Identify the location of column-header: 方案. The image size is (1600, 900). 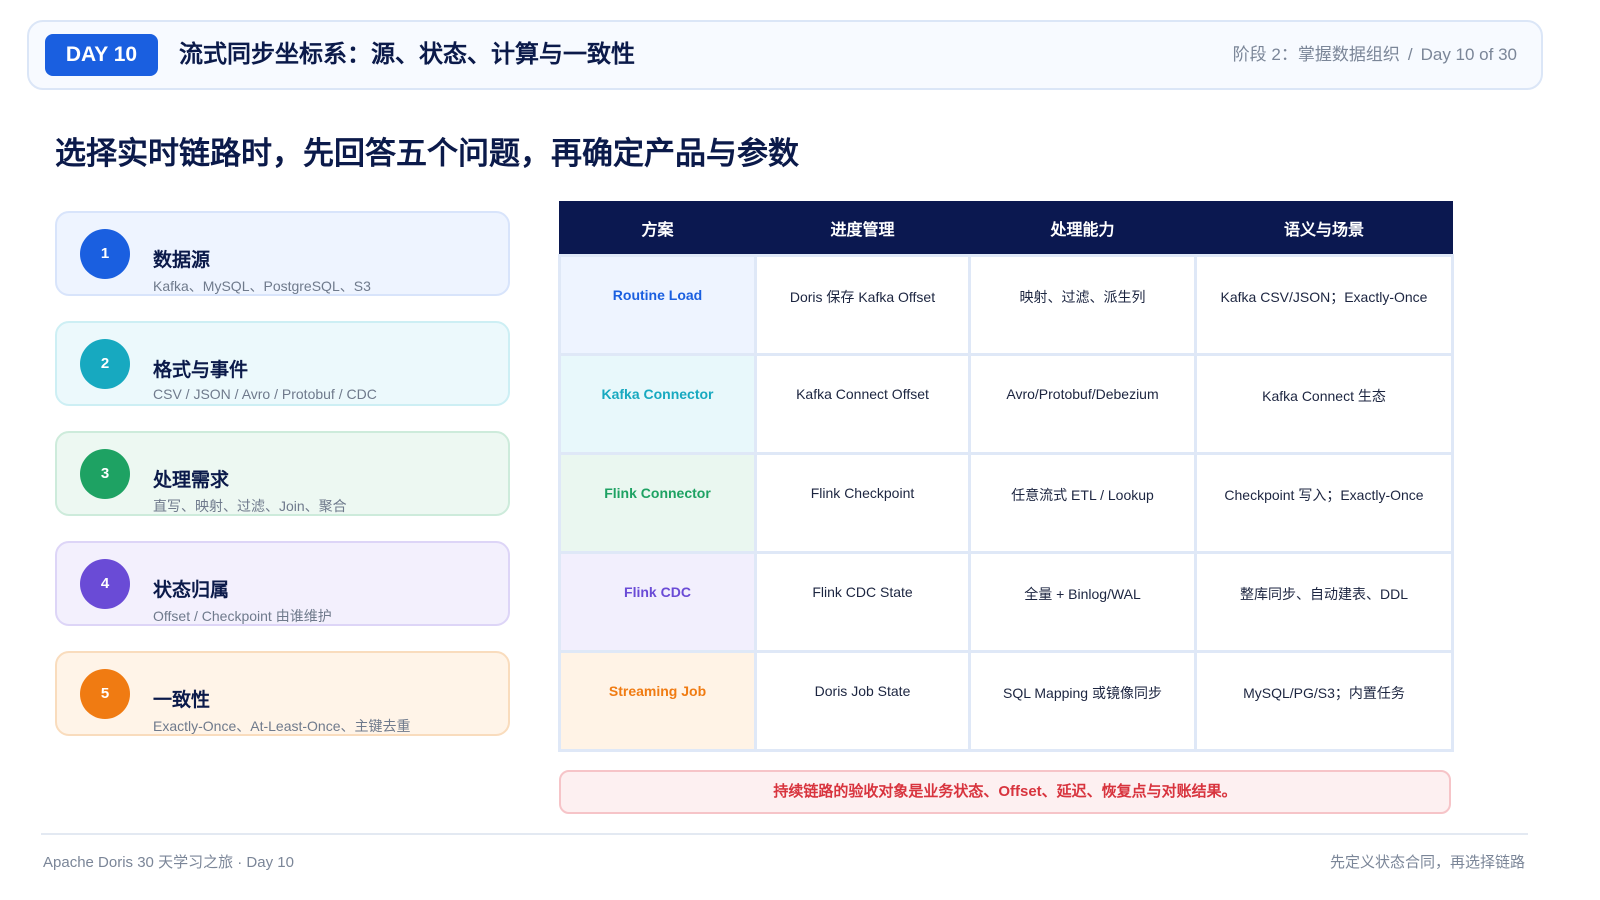
(657, 228).